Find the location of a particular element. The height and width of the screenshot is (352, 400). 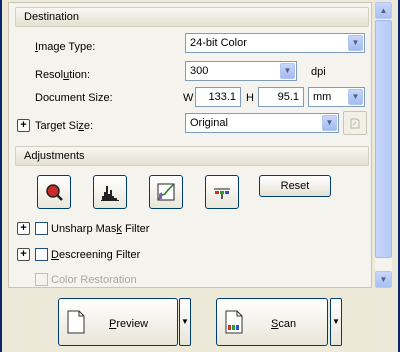

scroll-up-arrow-icon: ▲ is located at coordinates (383, 10).